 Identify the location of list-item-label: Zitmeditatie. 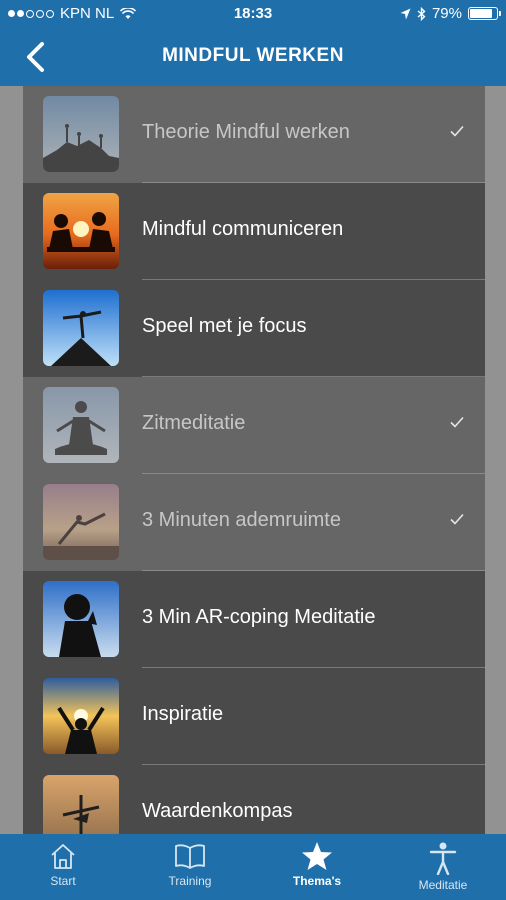
(194, 423).